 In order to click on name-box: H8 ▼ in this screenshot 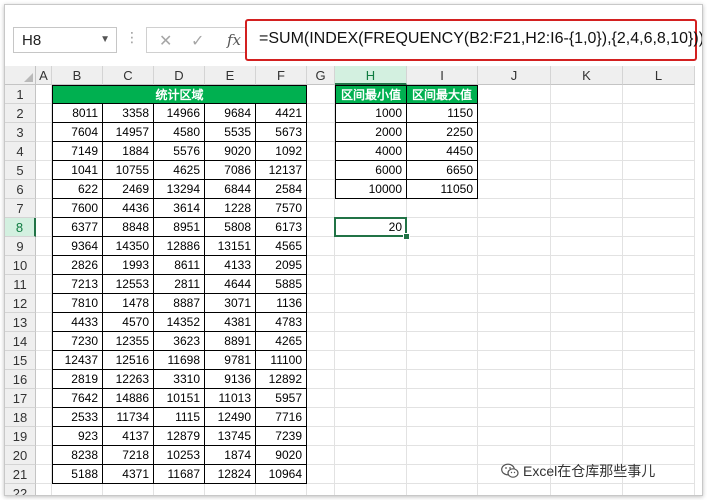, I will do `click(65, 40)`.